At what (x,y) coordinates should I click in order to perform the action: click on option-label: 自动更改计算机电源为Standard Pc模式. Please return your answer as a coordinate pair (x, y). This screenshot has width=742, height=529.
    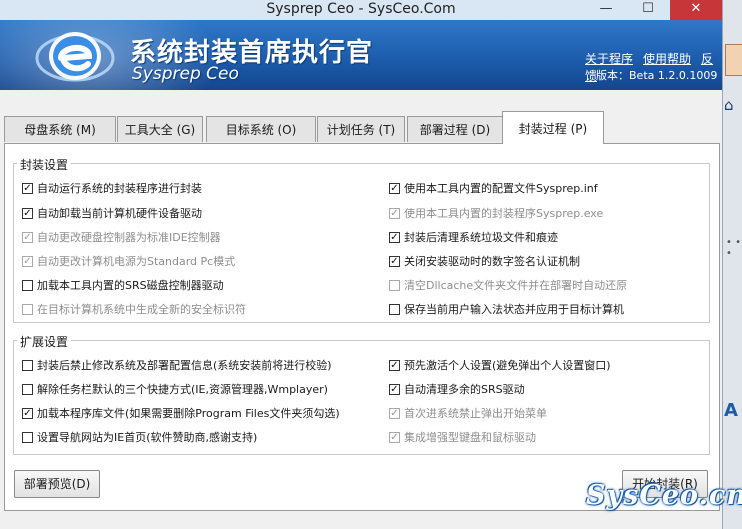
    Looking at the image, I should click on (136, 261).